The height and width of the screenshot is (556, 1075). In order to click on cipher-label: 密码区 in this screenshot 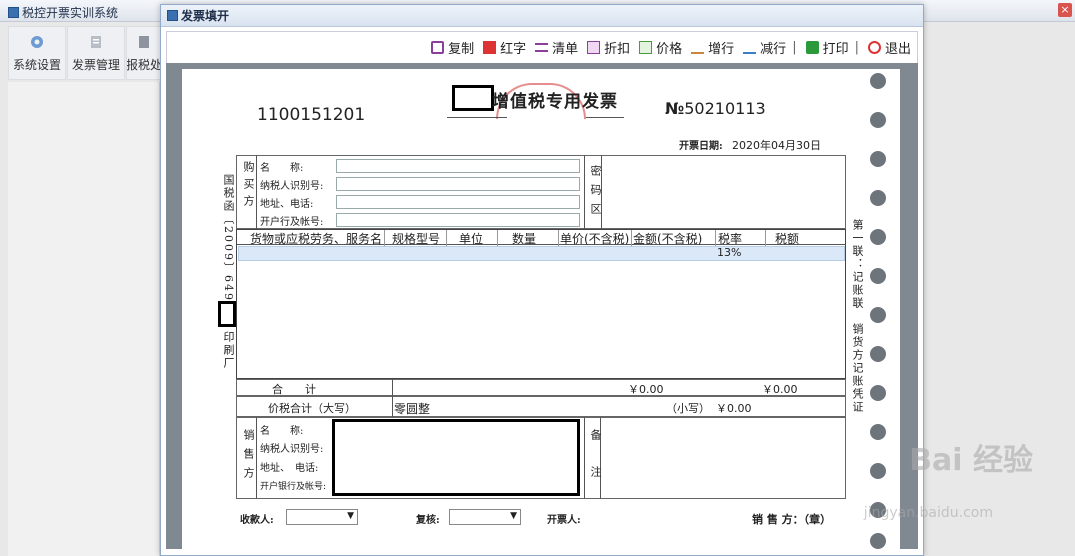, I will do `click(595, 193)`.